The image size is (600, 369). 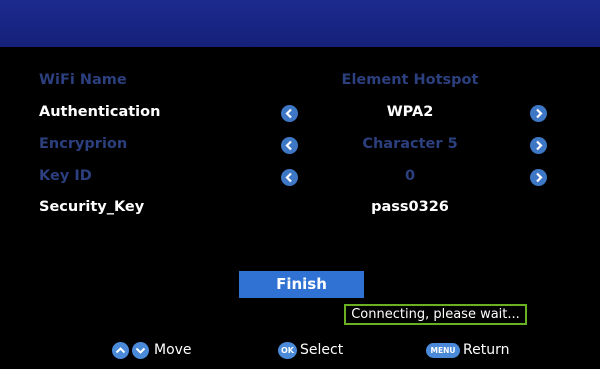 I want to click on setting-row-authentication: Authentication WPA2, so click(x=300, y=114).